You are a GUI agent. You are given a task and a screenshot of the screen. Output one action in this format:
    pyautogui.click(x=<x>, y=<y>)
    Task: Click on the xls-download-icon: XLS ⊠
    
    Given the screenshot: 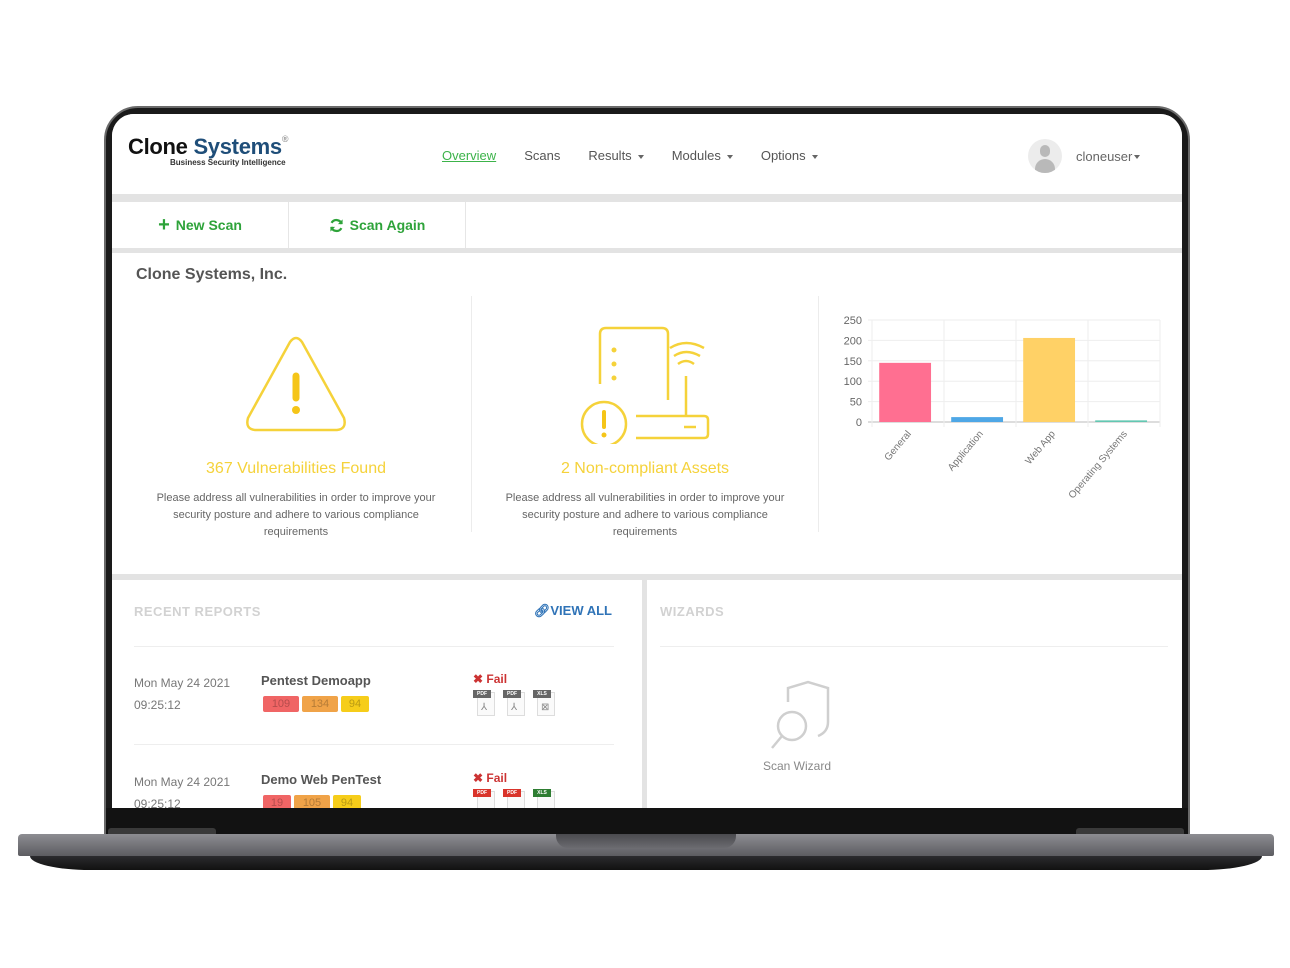 What is the action you would take?
    pyautogui.click(x=544, y=703)
    